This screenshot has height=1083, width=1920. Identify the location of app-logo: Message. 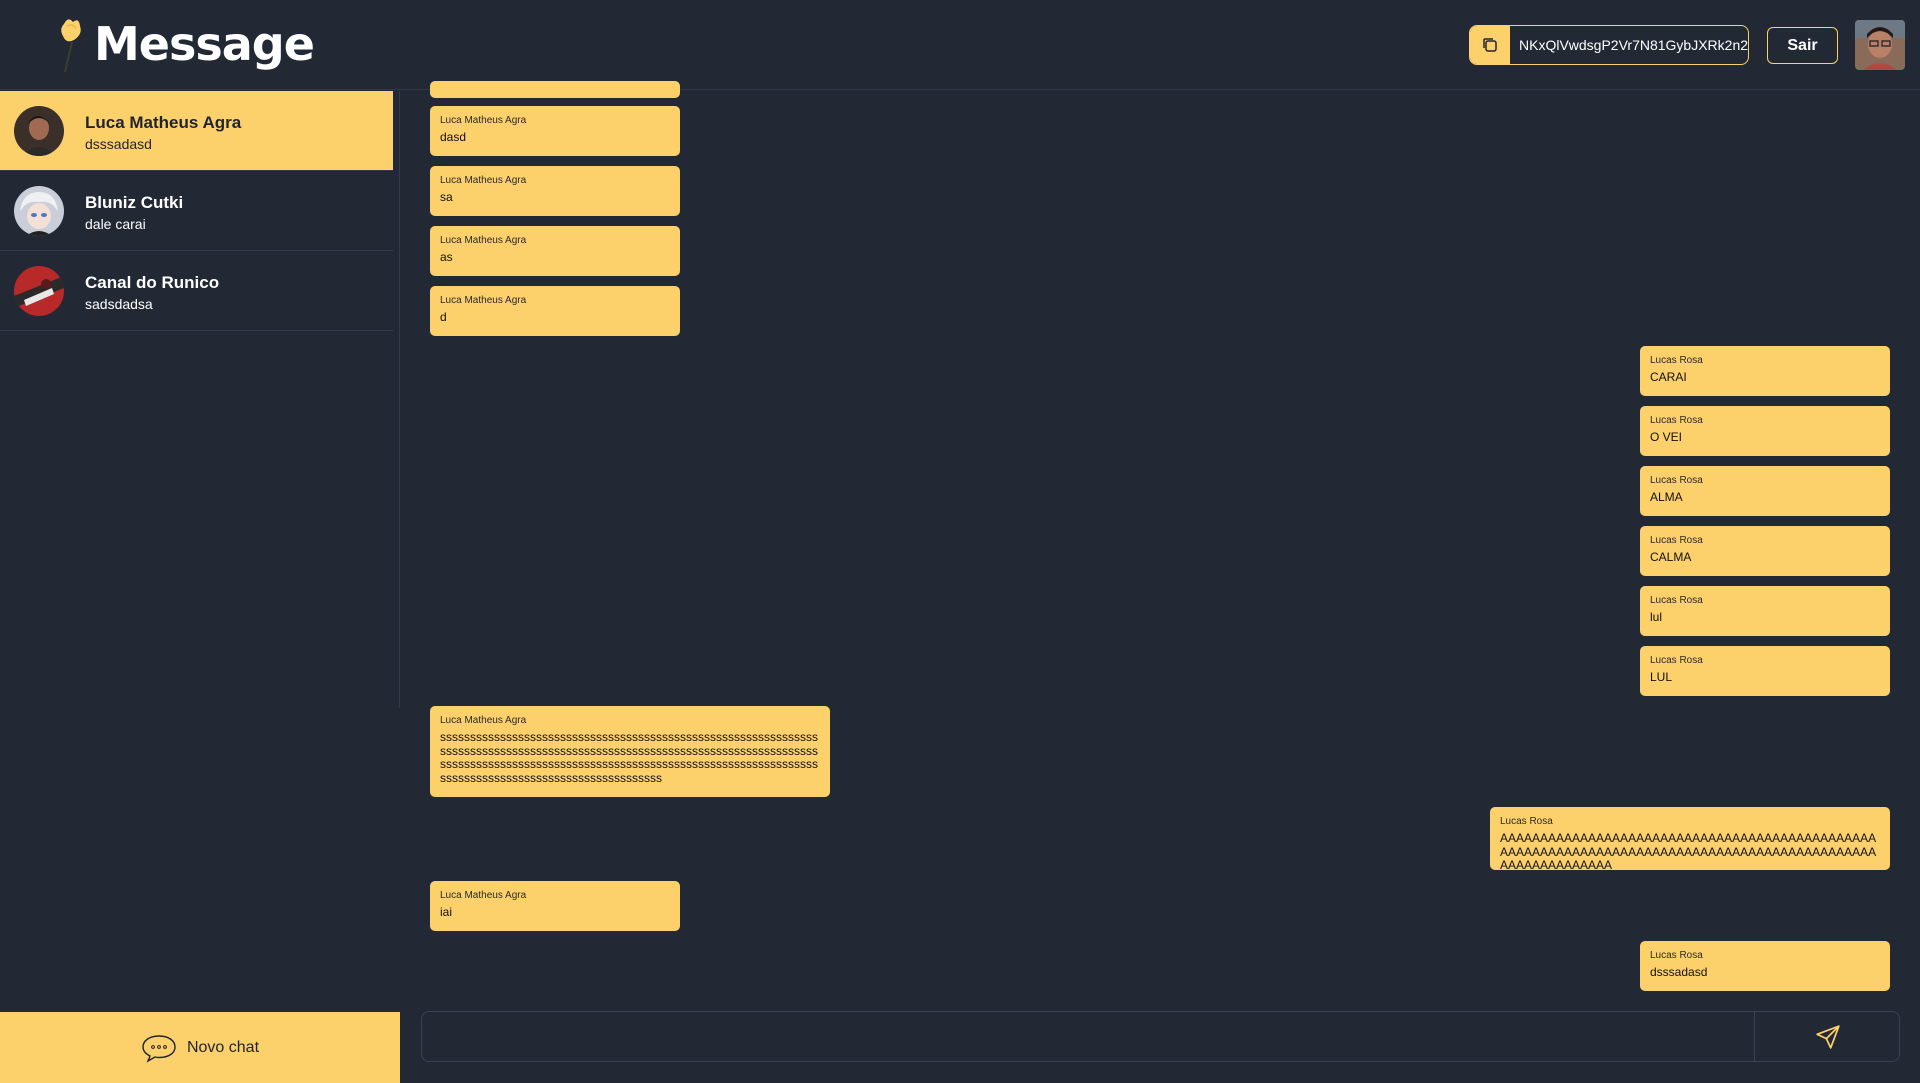
(182, 44).